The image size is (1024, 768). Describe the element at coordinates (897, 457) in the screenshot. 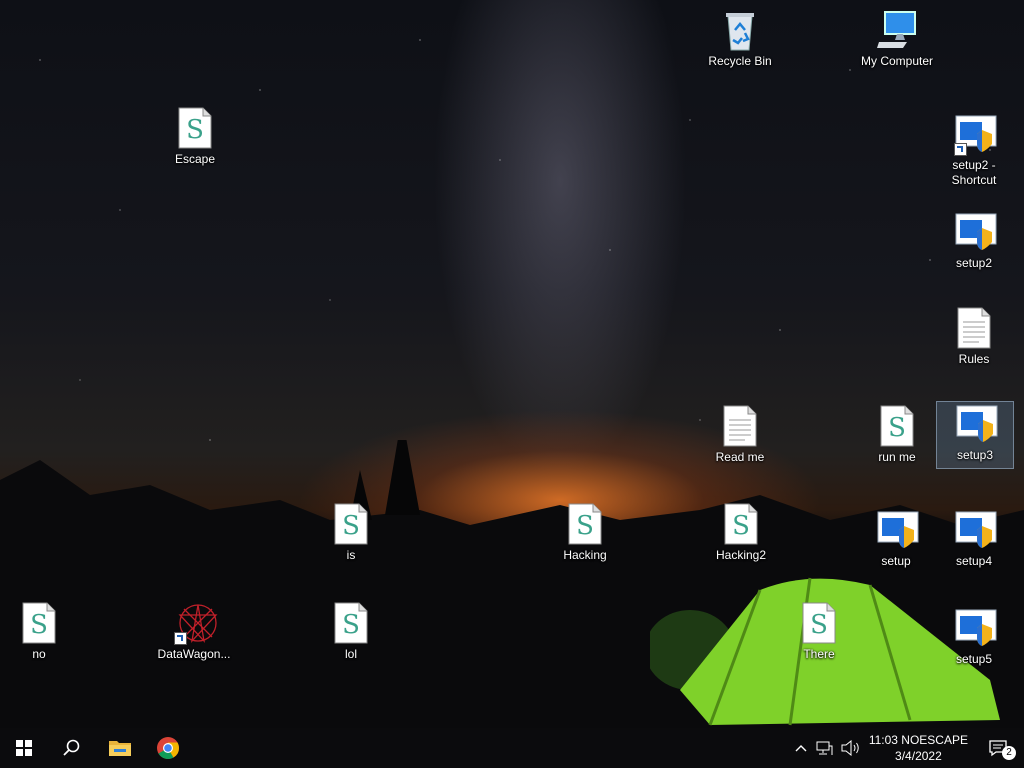

I see `icon-label: run me` at that location.